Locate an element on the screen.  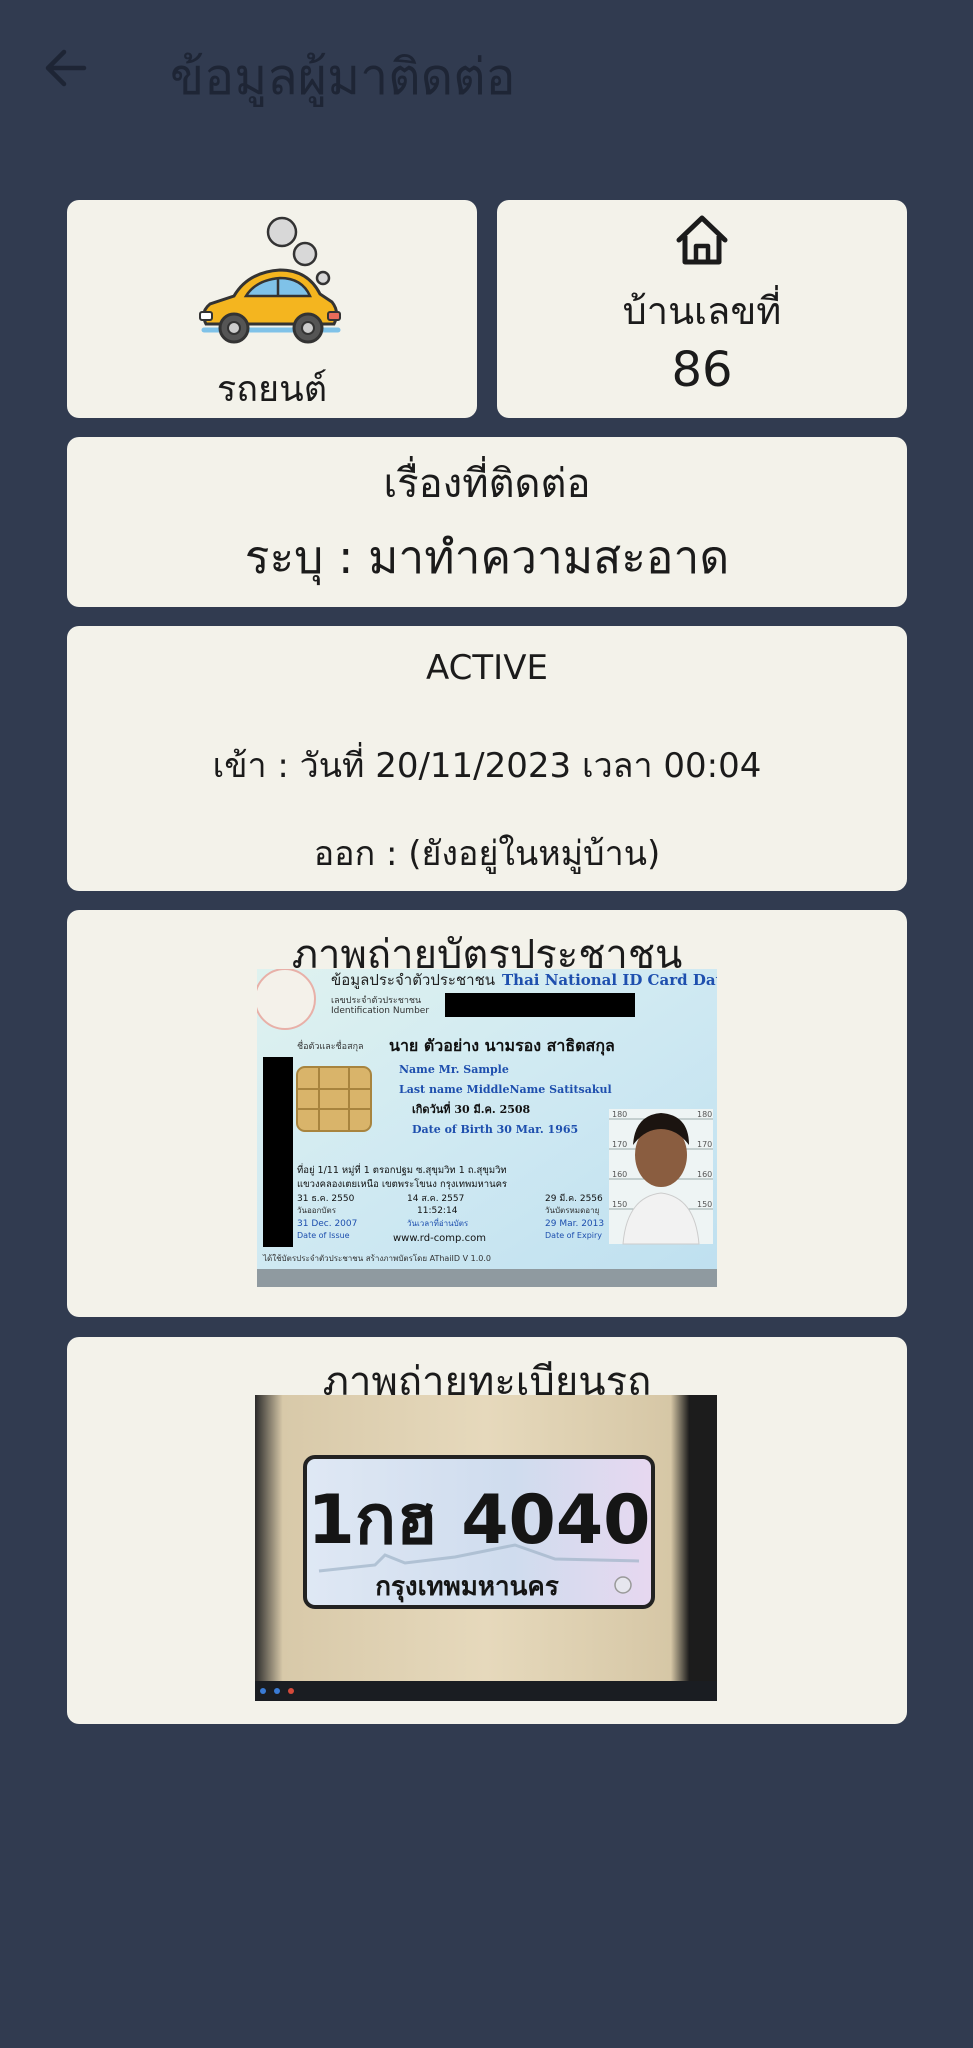
house-number-label: บ้านเลขที่ is located at coordinates (702, 311).